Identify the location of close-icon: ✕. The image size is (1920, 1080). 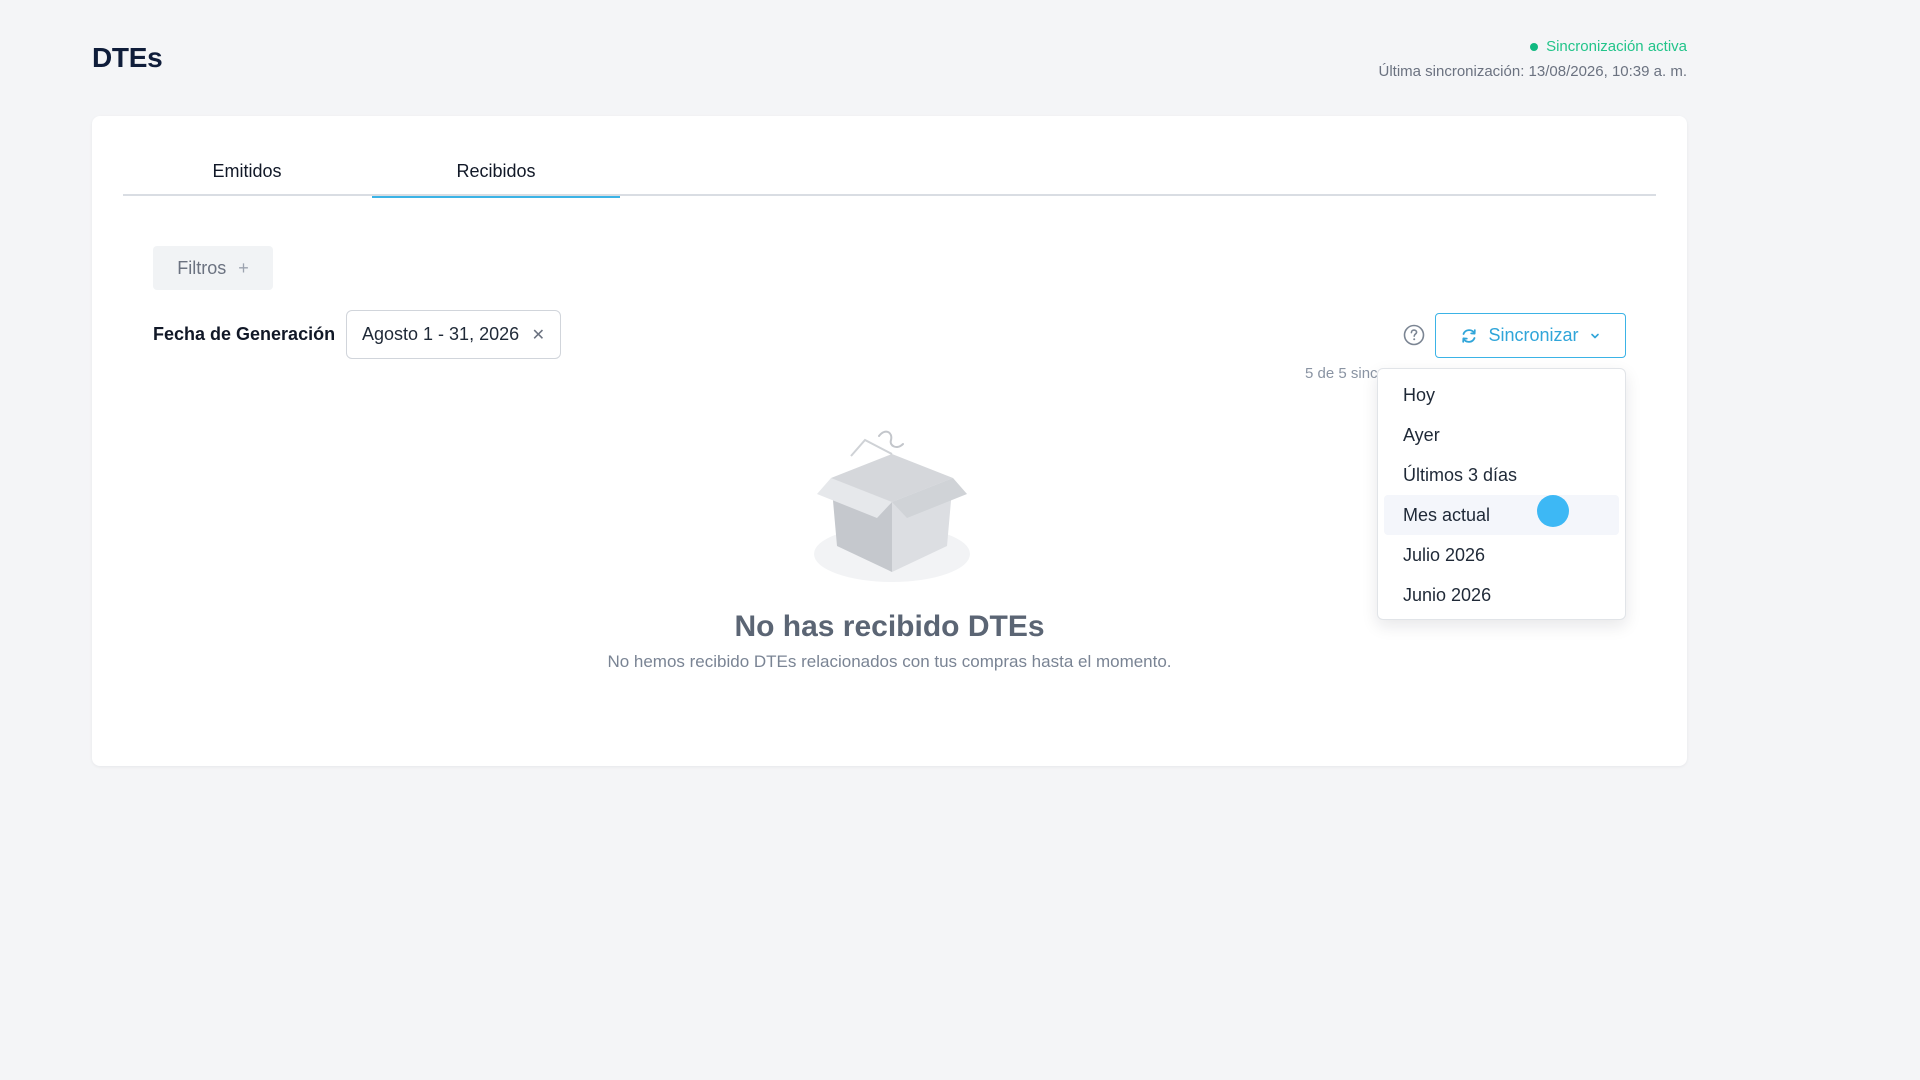
(538, 335).